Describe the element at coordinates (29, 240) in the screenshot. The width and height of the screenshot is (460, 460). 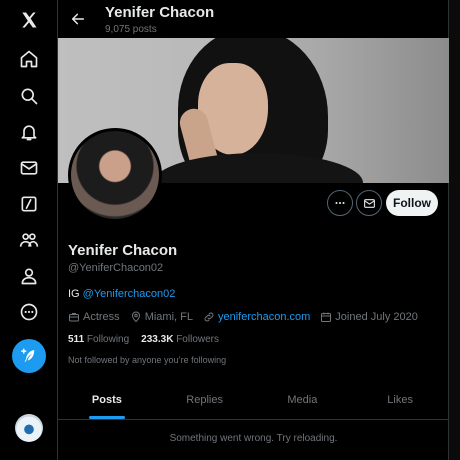
I see `communities-icon` at that location.